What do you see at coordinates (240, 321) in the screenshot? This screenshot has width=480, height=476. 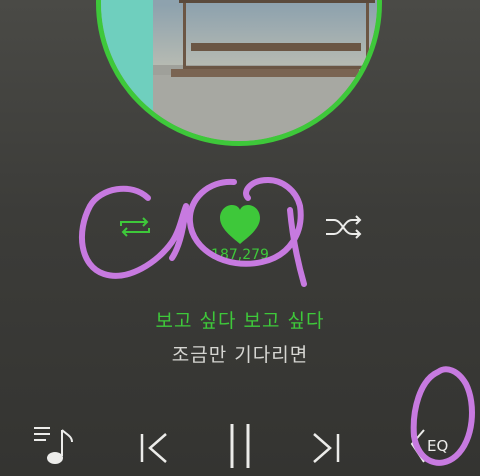 I see `current-lyric: 보고 싶다 보고 싶다` at bounding box center [240, 321].